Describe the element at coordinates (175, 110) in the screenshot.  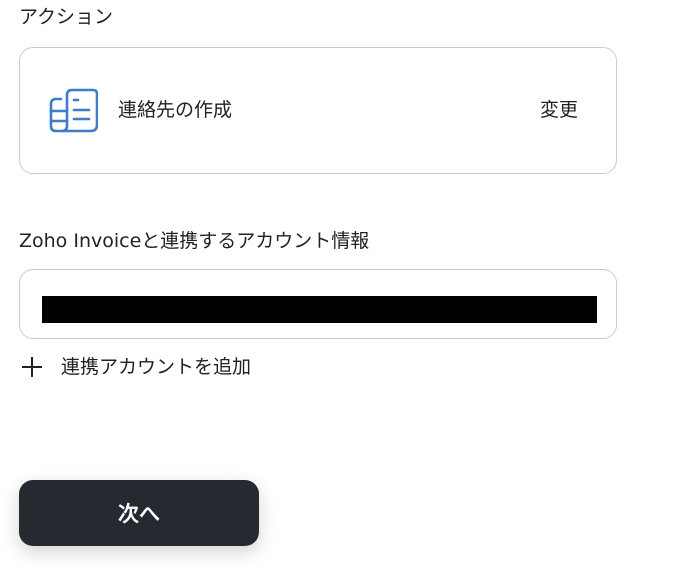
I see `action-name: 連絡先の作成` at that location.